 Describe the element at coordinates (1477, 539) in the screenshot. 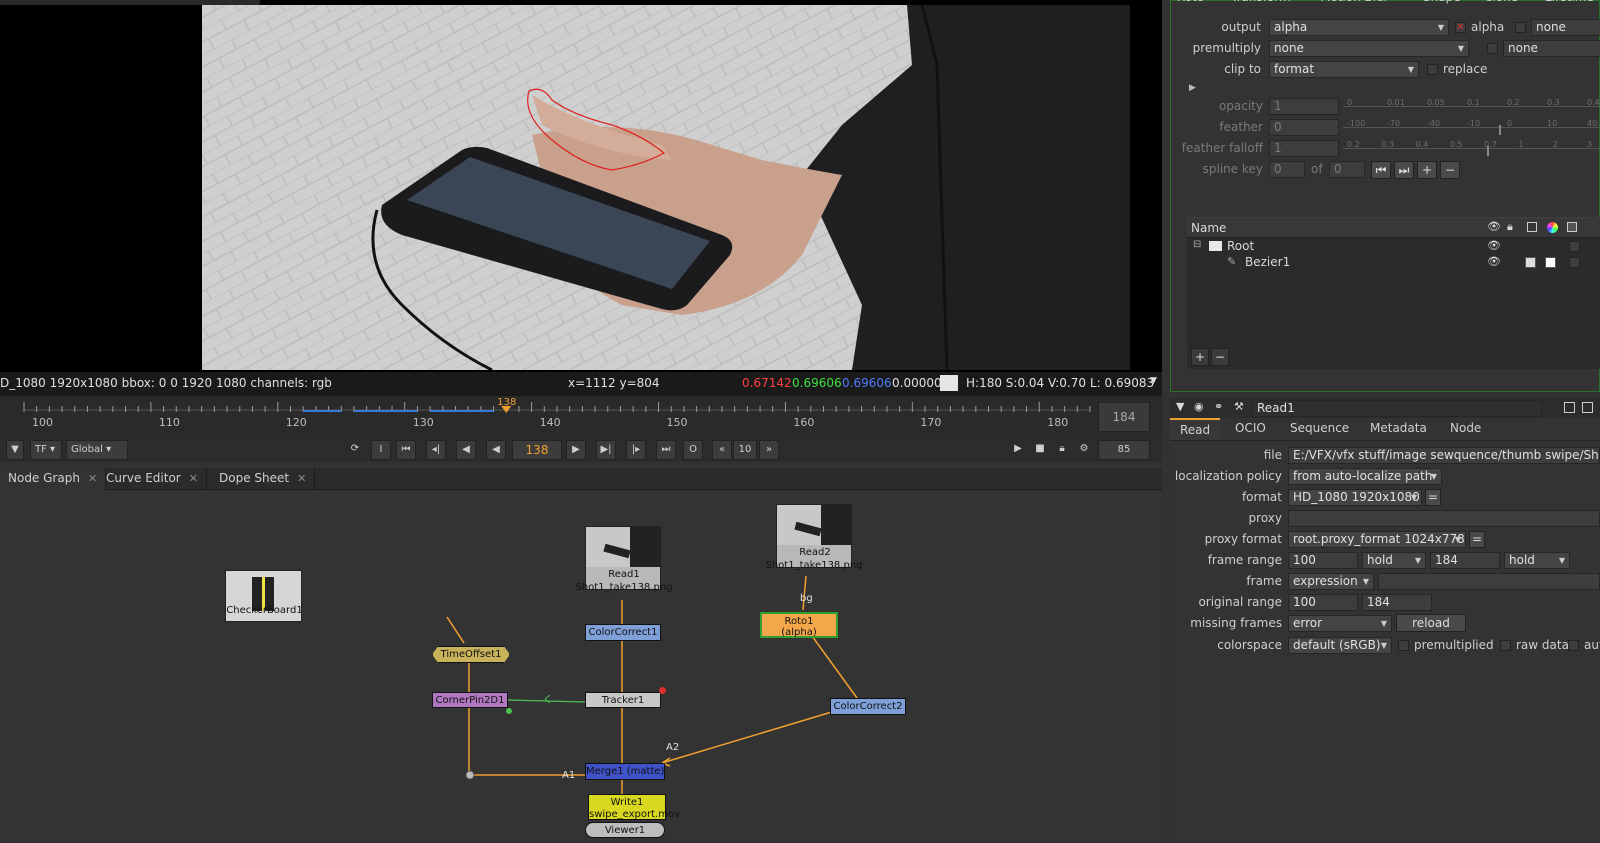

I see `proxy-format-edit-button: =` at that location.